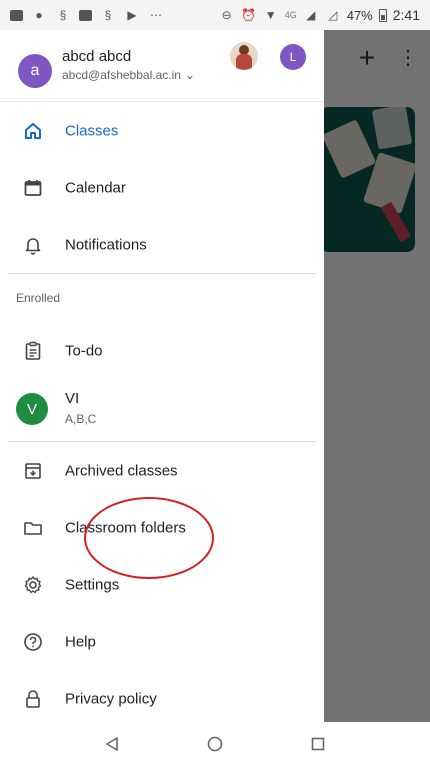 This screenshot has height=765, width=430. Describe the element at coordinates (121, 470) in the screenshot. I see `nav-label-archived: Archived classes` at that location.